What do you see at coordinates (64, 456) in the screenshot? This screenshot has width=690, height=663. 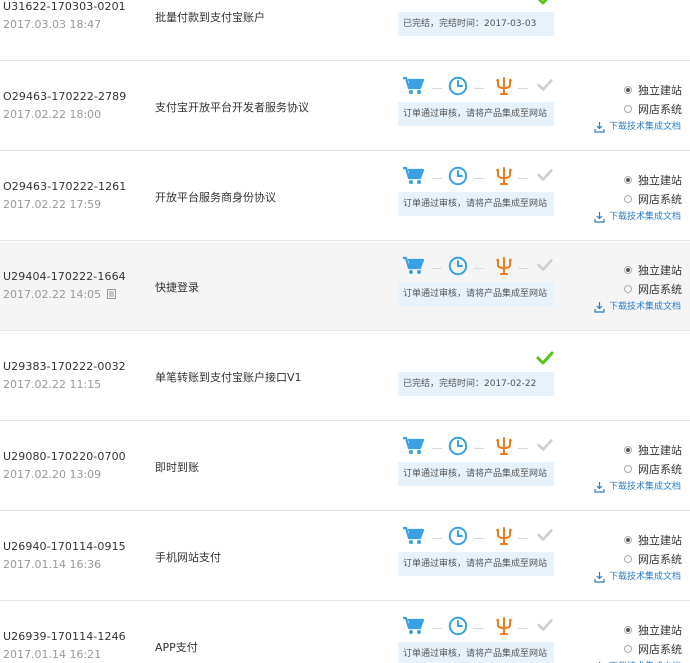 I see `order-id: U29080-170220-0700` at bounding box center [64, 456].